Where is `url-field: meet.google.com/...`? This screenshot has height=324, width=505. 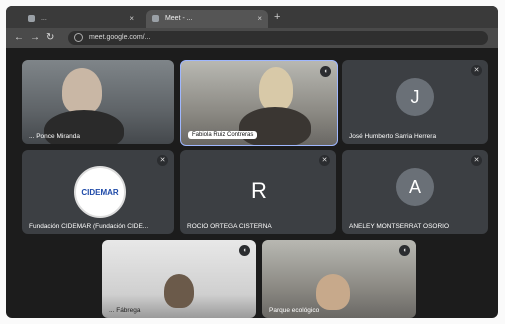 url-field: meet.google.com/... is located at coordinates (278, 38).